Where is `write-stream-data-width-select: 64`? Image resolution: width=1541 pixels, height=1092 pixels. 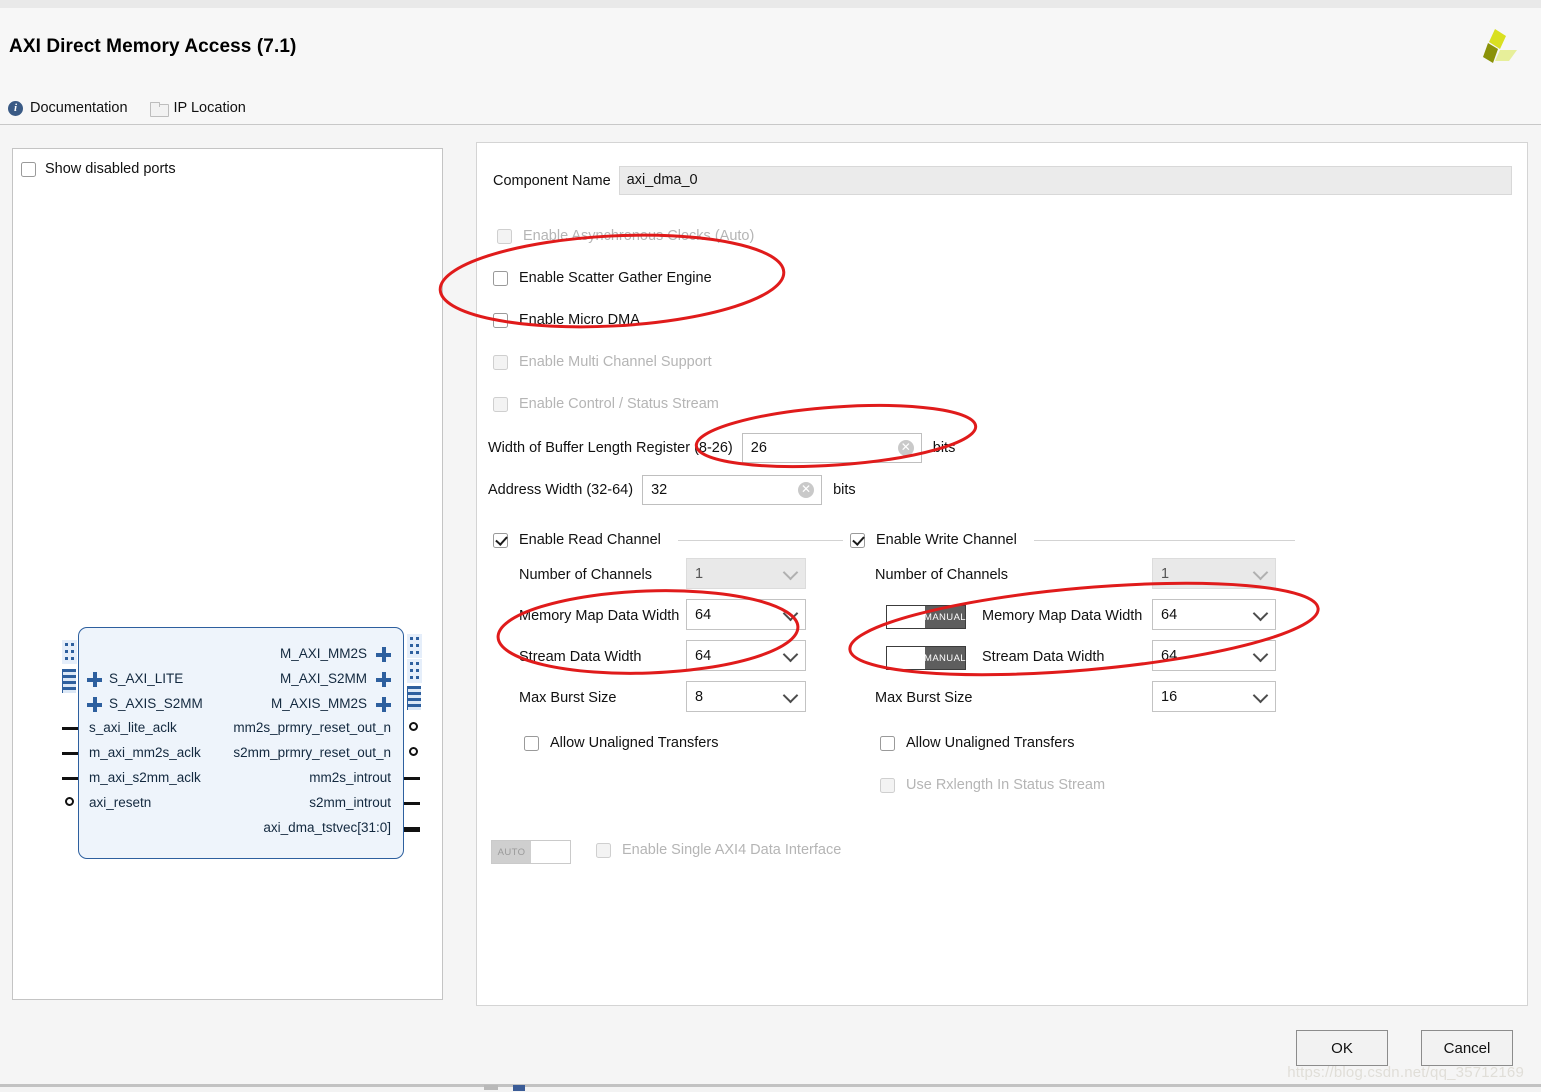 write-stream-data-width-select: 64 is located at coordinates (1214, 655).